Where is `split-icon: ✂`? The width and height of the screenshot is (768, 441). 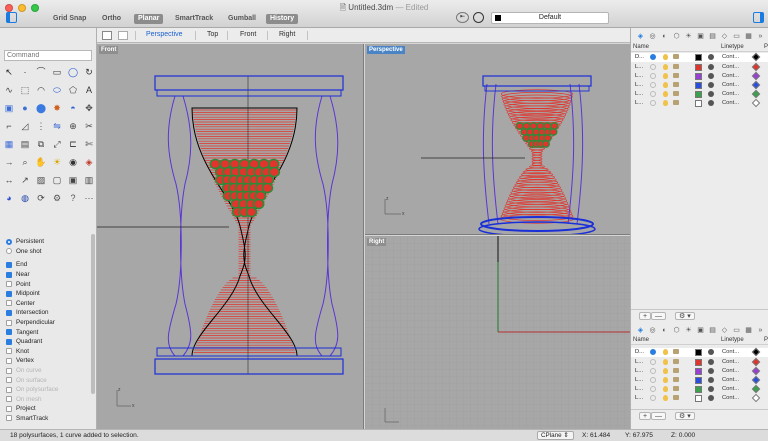
split-icon: ✂ is located at coordinates (89, 126).